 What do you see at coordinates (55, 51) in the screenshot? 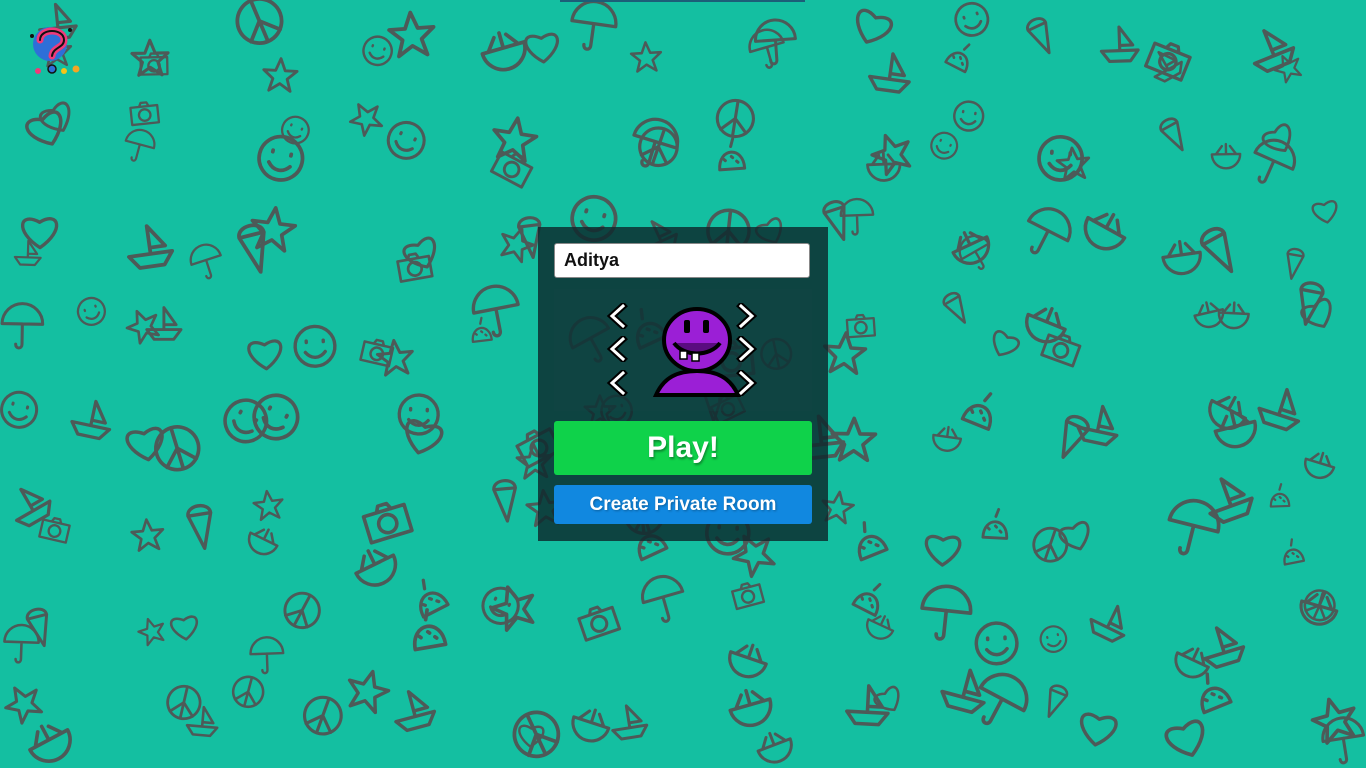
I see `question-mark-logo-icon` at bounding box center [55, 51].